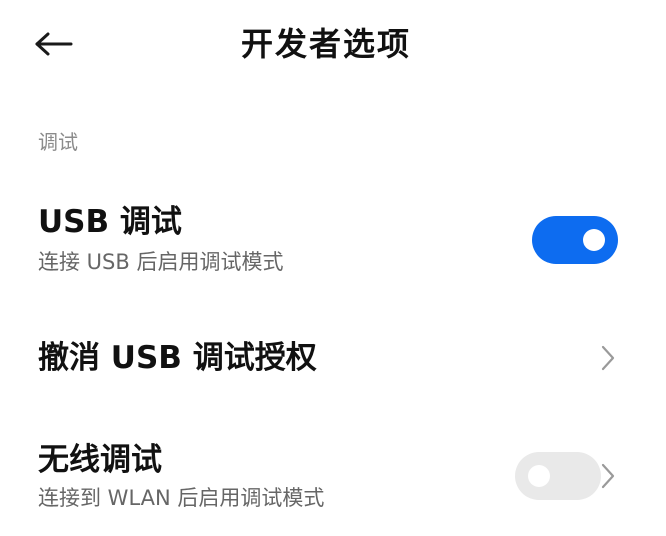  What do you see at coordinates (177, 358) in the screenshot?
I see `revoke-usb-authorization-title: 撤消 USB 调试授权` at bounding box center [177, 358].